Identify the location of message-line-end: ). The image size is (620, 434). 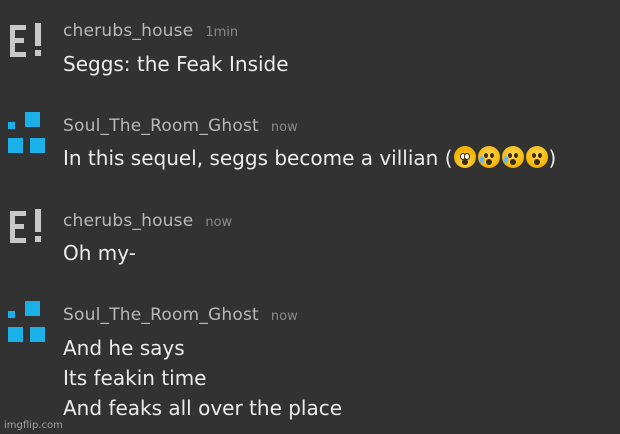
(552, 158).